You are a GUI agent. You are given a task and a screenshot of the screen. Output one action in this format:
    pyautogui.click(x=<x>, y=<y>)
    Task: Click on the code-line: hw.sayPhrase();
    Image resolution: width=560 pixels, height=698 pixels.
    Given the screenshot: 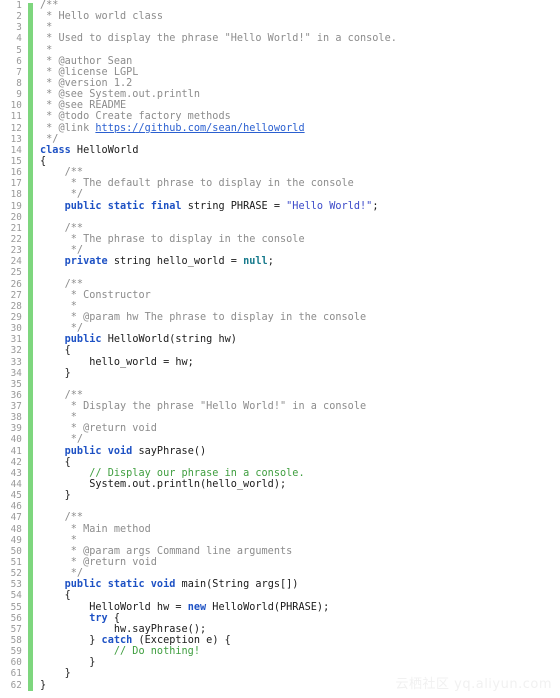 What is the action you would take?
    pyautogui.click(x=300, y=629)
    